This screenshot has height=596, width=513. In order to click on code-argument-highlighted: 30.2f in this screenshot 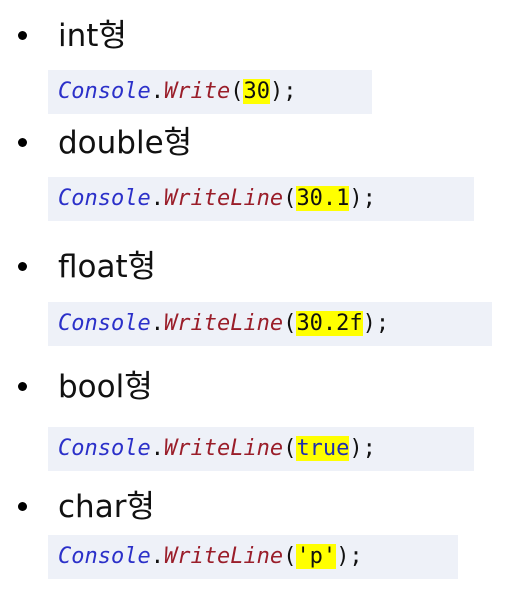, I will do `click(329, 323)`.